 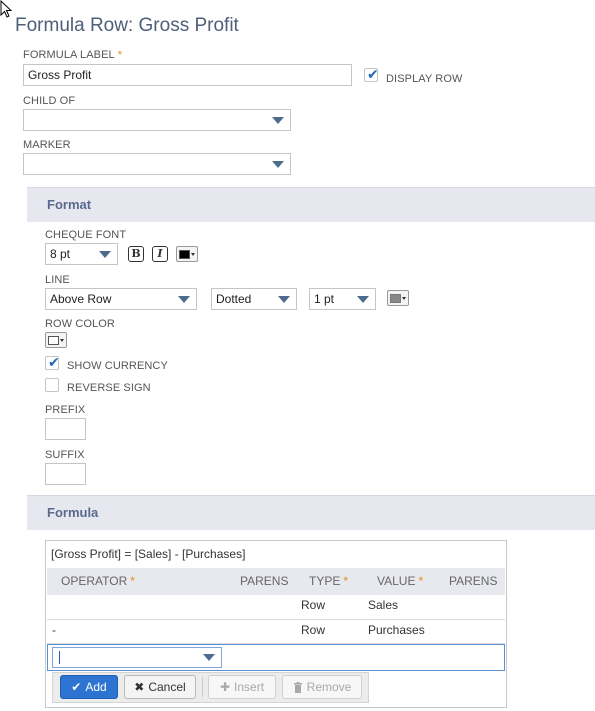 I want to click on format-section-title: Format, so click(x=69, y=204).